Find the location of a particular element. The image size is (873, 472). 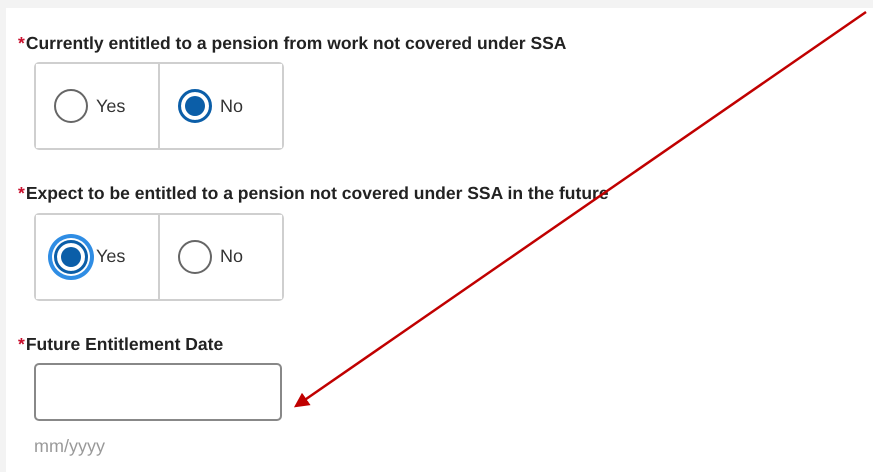

field-label: Future Entitlement Date is located at coordinates (125, 344).